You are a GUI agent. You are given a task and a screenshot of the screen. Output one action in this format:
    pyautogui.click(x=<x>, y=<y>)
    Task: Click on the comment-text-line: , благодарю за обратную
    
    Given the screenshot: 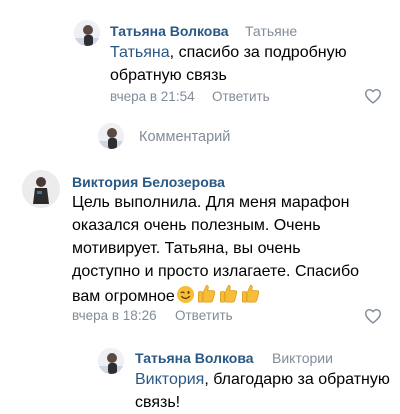 What is the action you would take?
    pyautogui.click(x=297, y=379)
    